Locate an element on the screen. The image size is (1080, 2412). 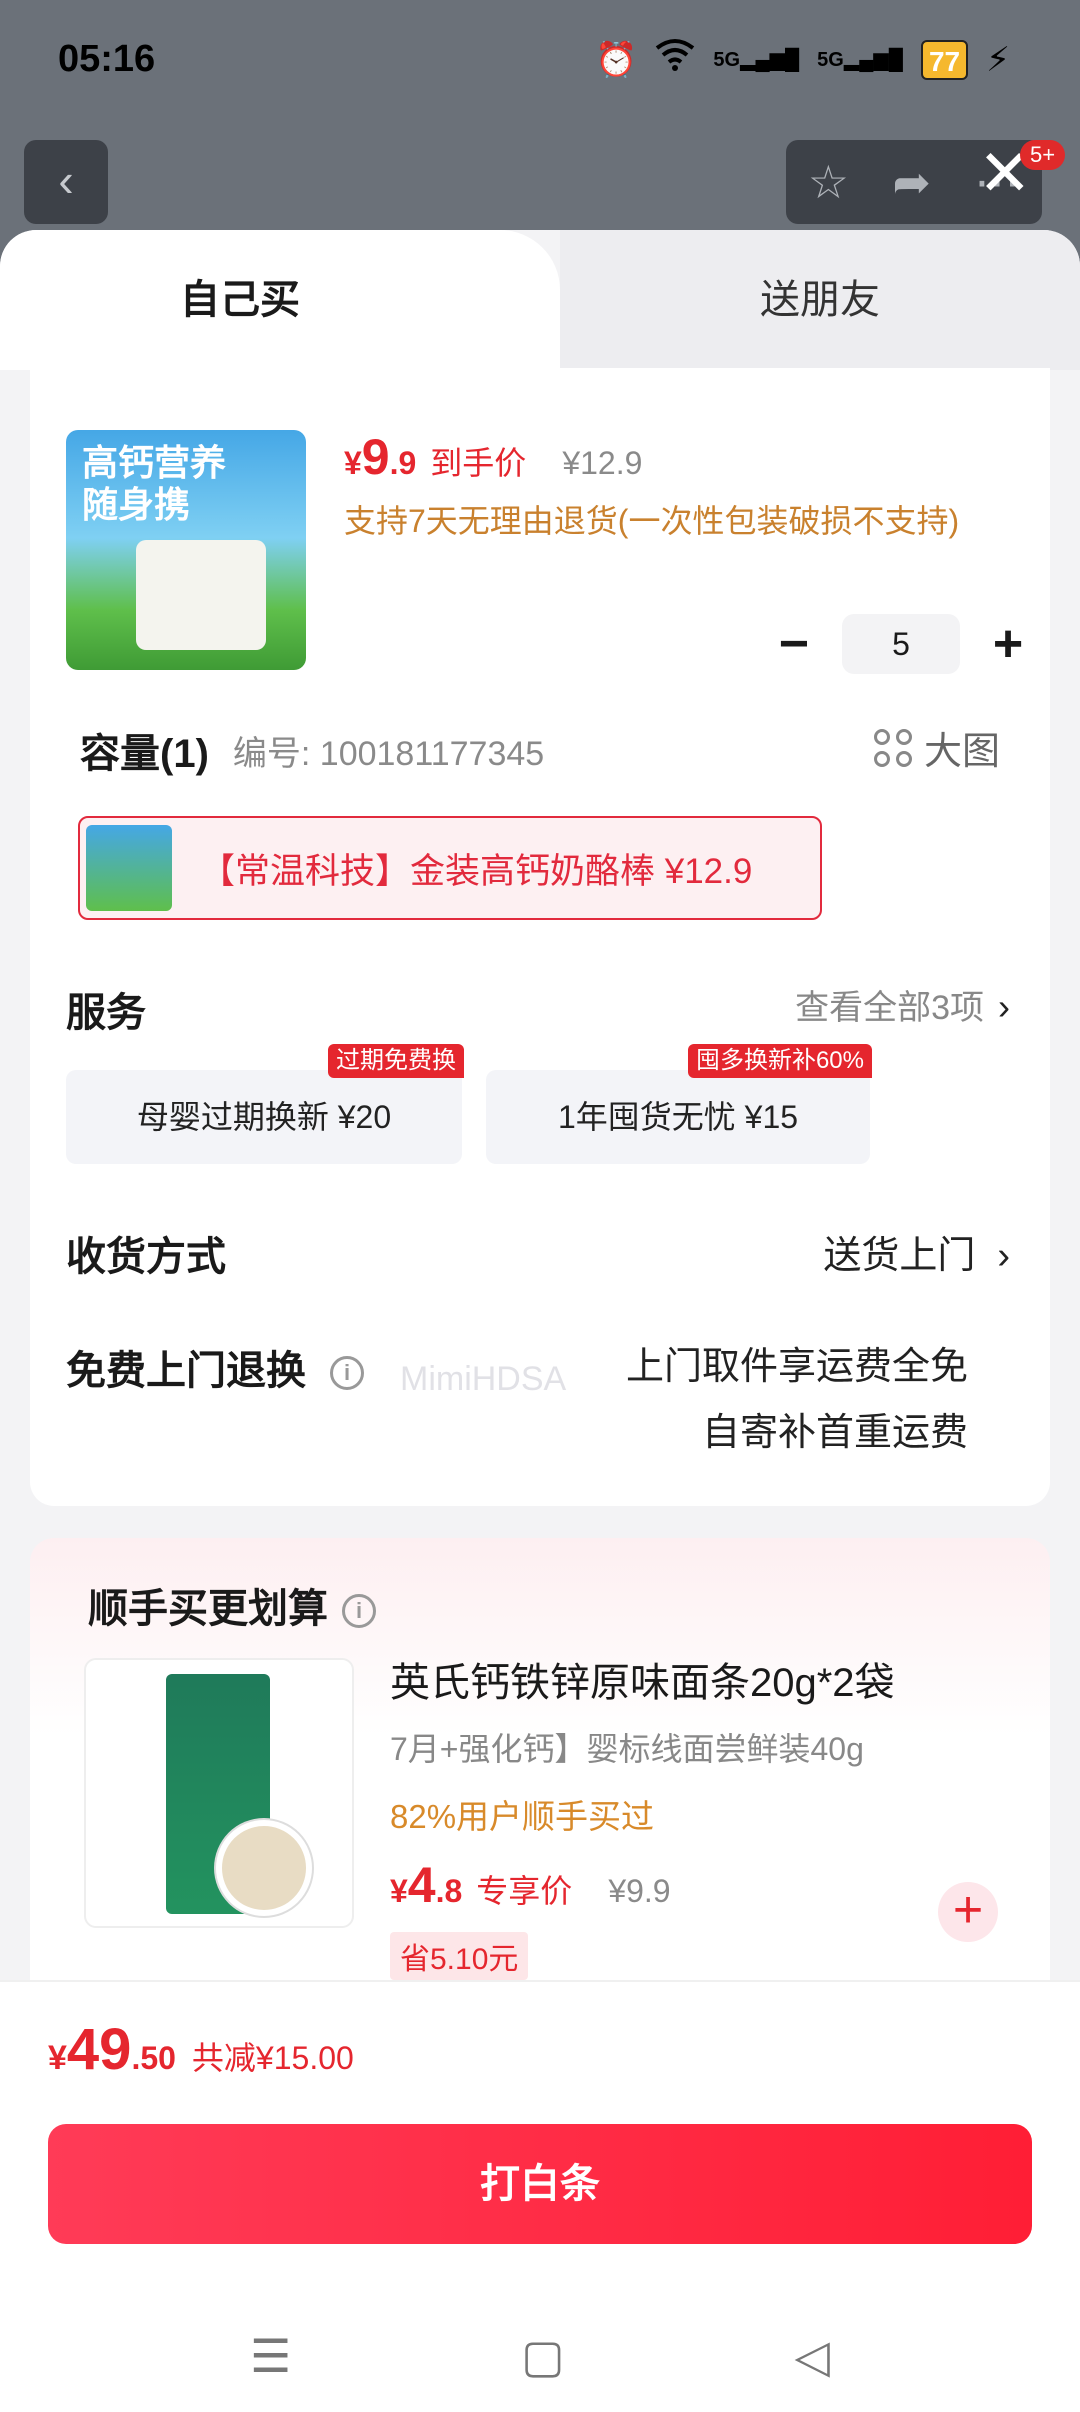
back-button: ‹ is located at coordinates (66, 182).